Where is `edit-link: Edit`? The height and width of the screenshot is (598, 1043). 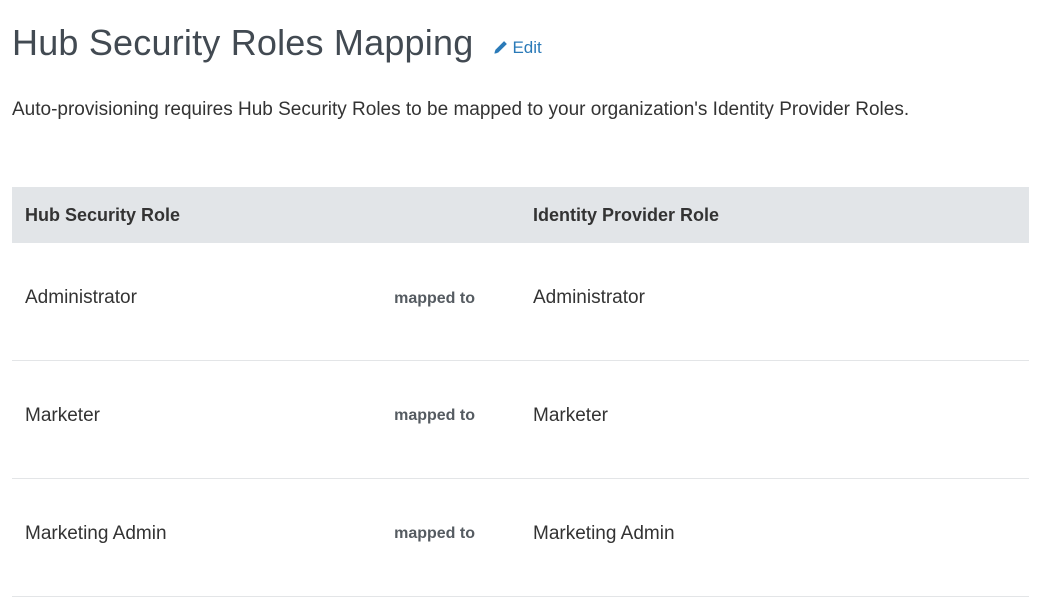
edit-link: Edit is located at coordinates (517, 47).